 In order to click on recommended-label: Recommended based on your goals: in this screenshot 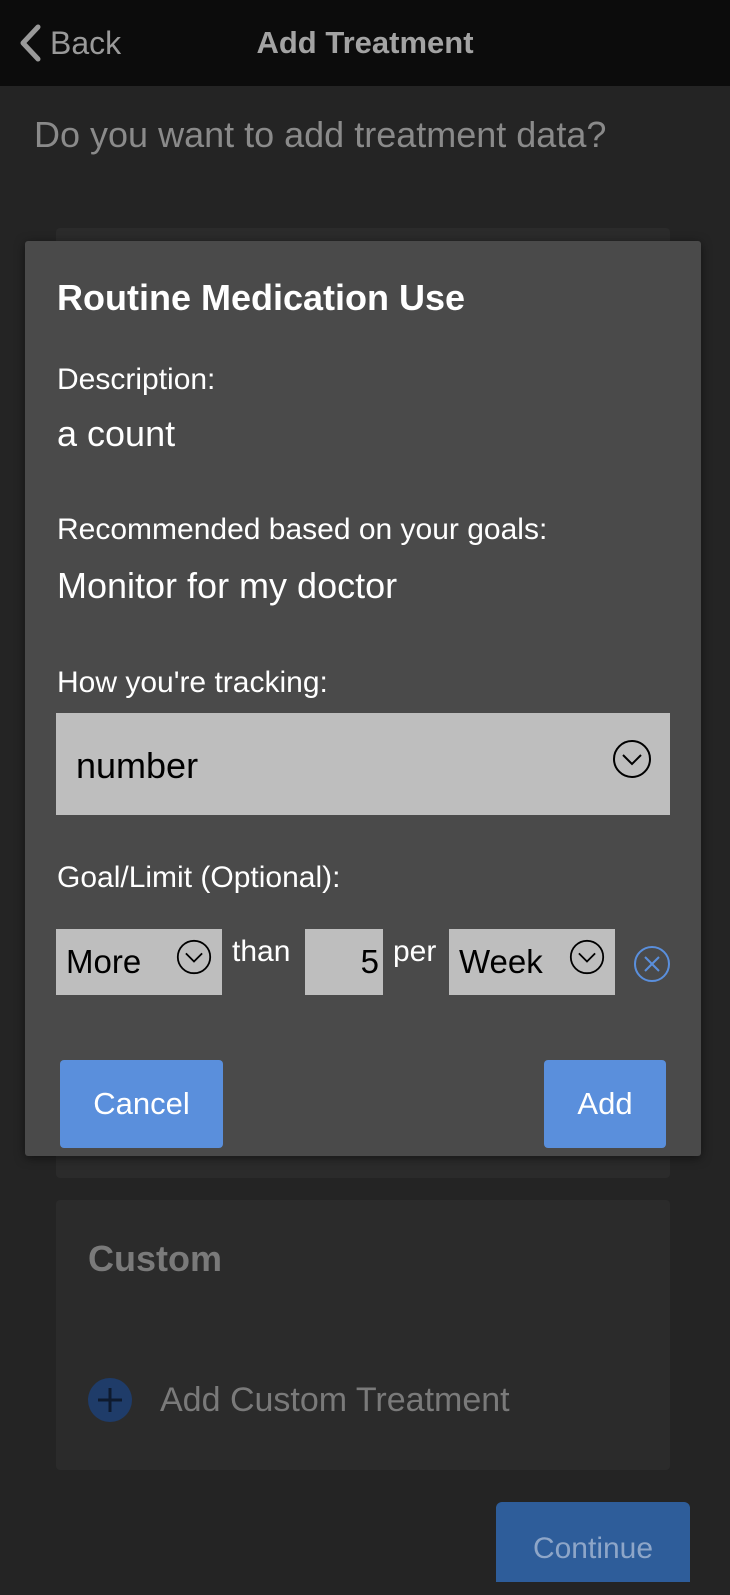, I will do `click(302, 529)`.